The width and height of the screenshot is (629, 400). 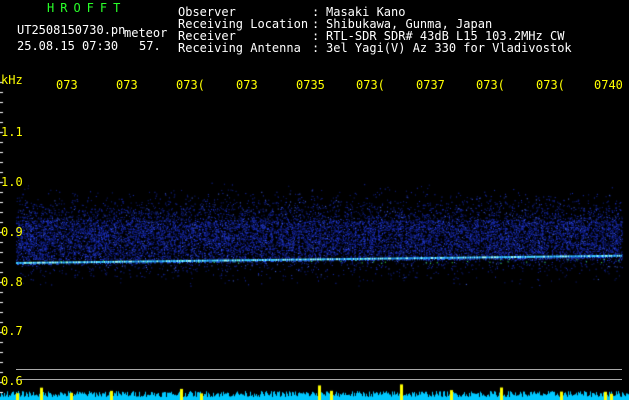 What do you see at coordinates (12, 331) in the screenshot?
I see `freq-tick-label: 0.7` at bounding box center [12, 331].